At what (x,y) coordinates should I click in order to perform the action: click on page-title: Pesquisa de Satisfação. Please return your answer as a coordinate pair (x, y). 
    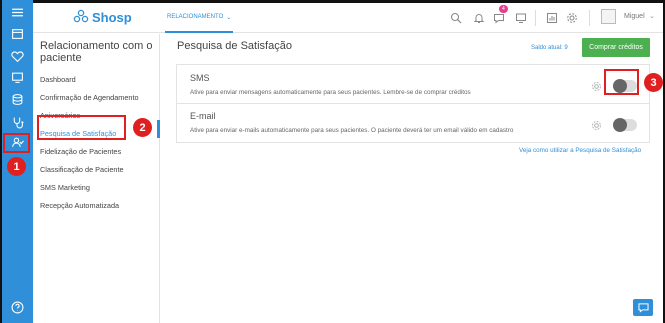
    Looking at the image, I should click on (234, 46).